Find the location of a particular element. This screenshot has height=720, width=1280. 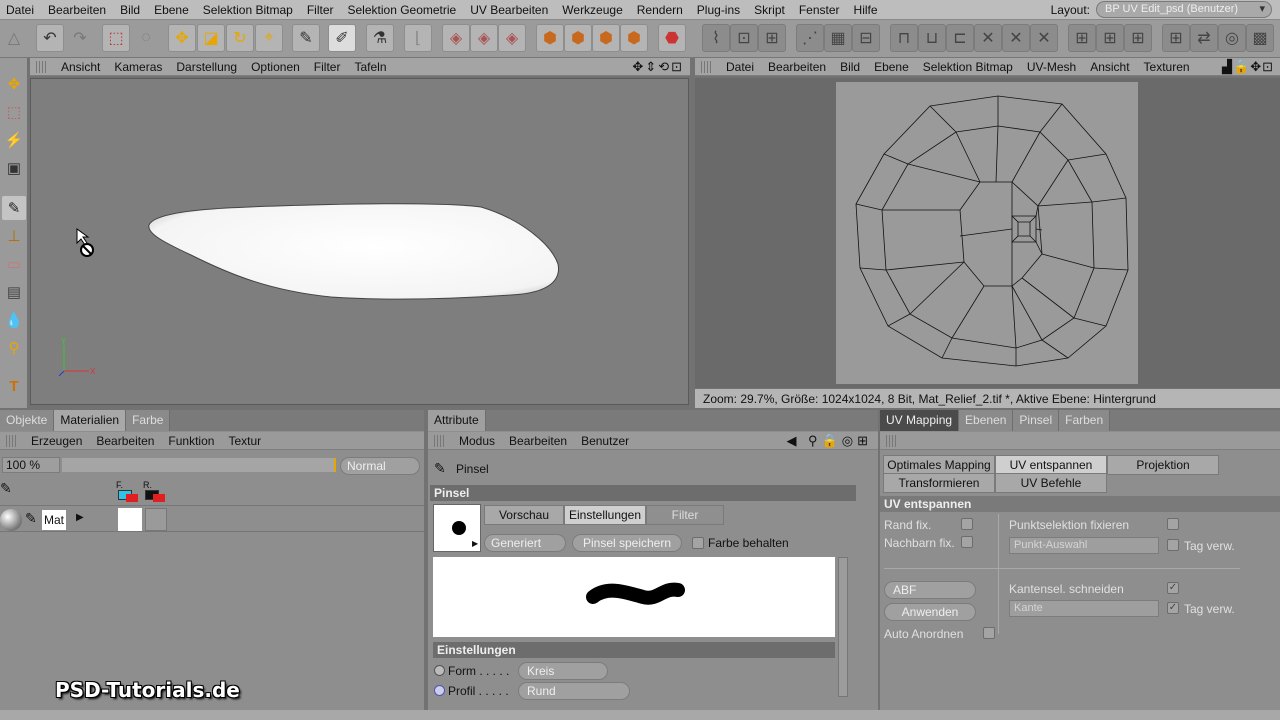

menu-hilfe: Hilfe is located at coordinates (866, 10).